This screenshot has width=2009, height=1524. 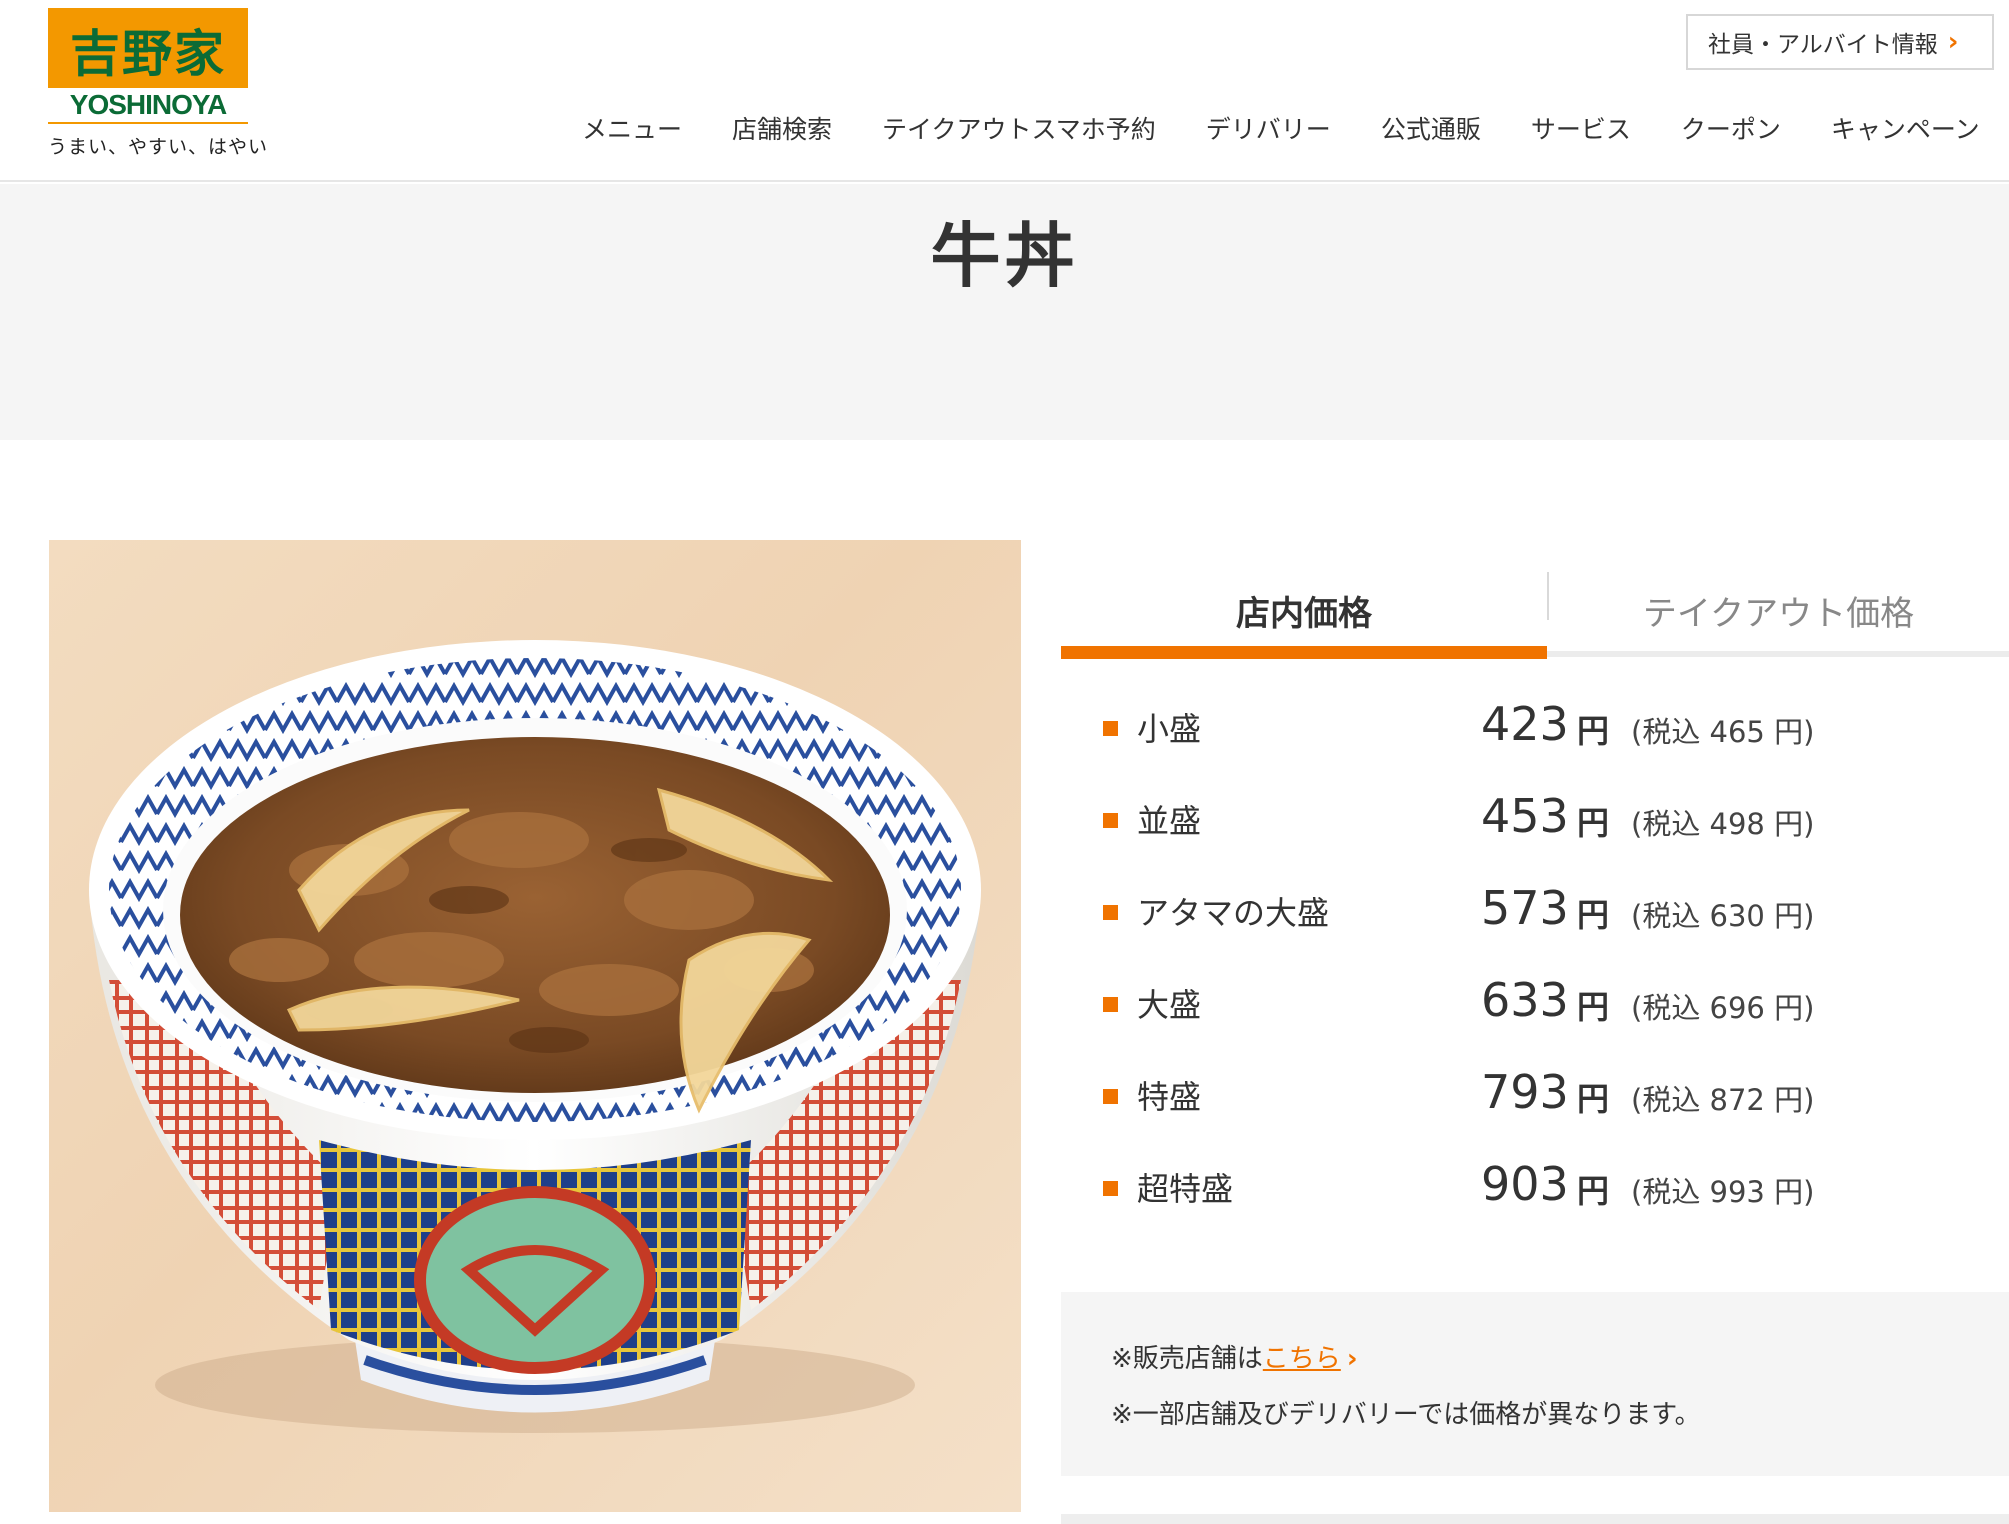 I want to click on nav-service: サービス, so click(x=1581, y=128).